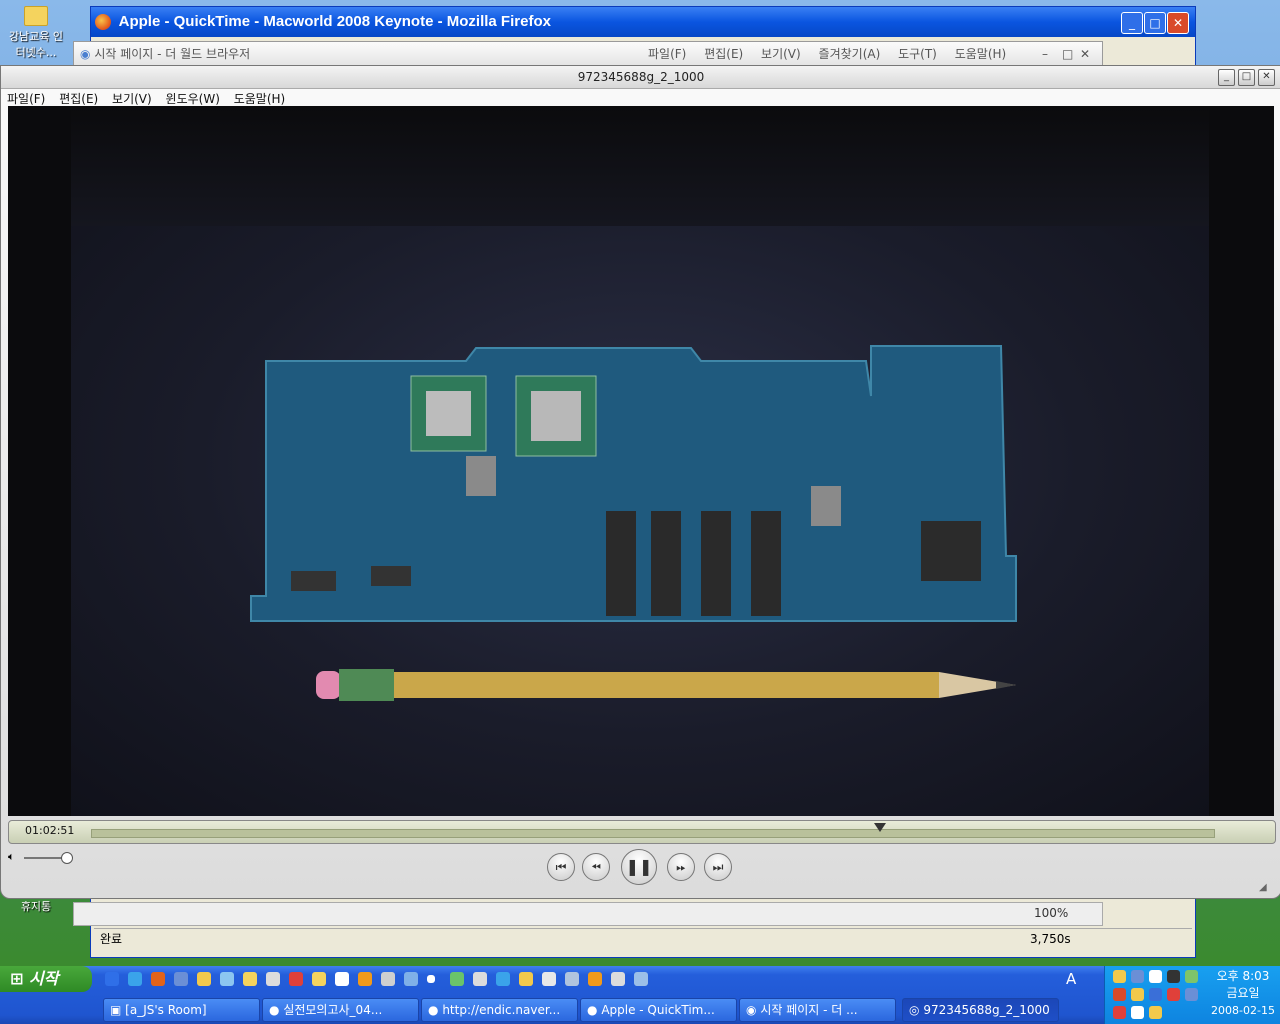 Image resolution: width=1280 pixels, height=1024 pixels. I want to click on close-button: ✕, so click(1178, 23).